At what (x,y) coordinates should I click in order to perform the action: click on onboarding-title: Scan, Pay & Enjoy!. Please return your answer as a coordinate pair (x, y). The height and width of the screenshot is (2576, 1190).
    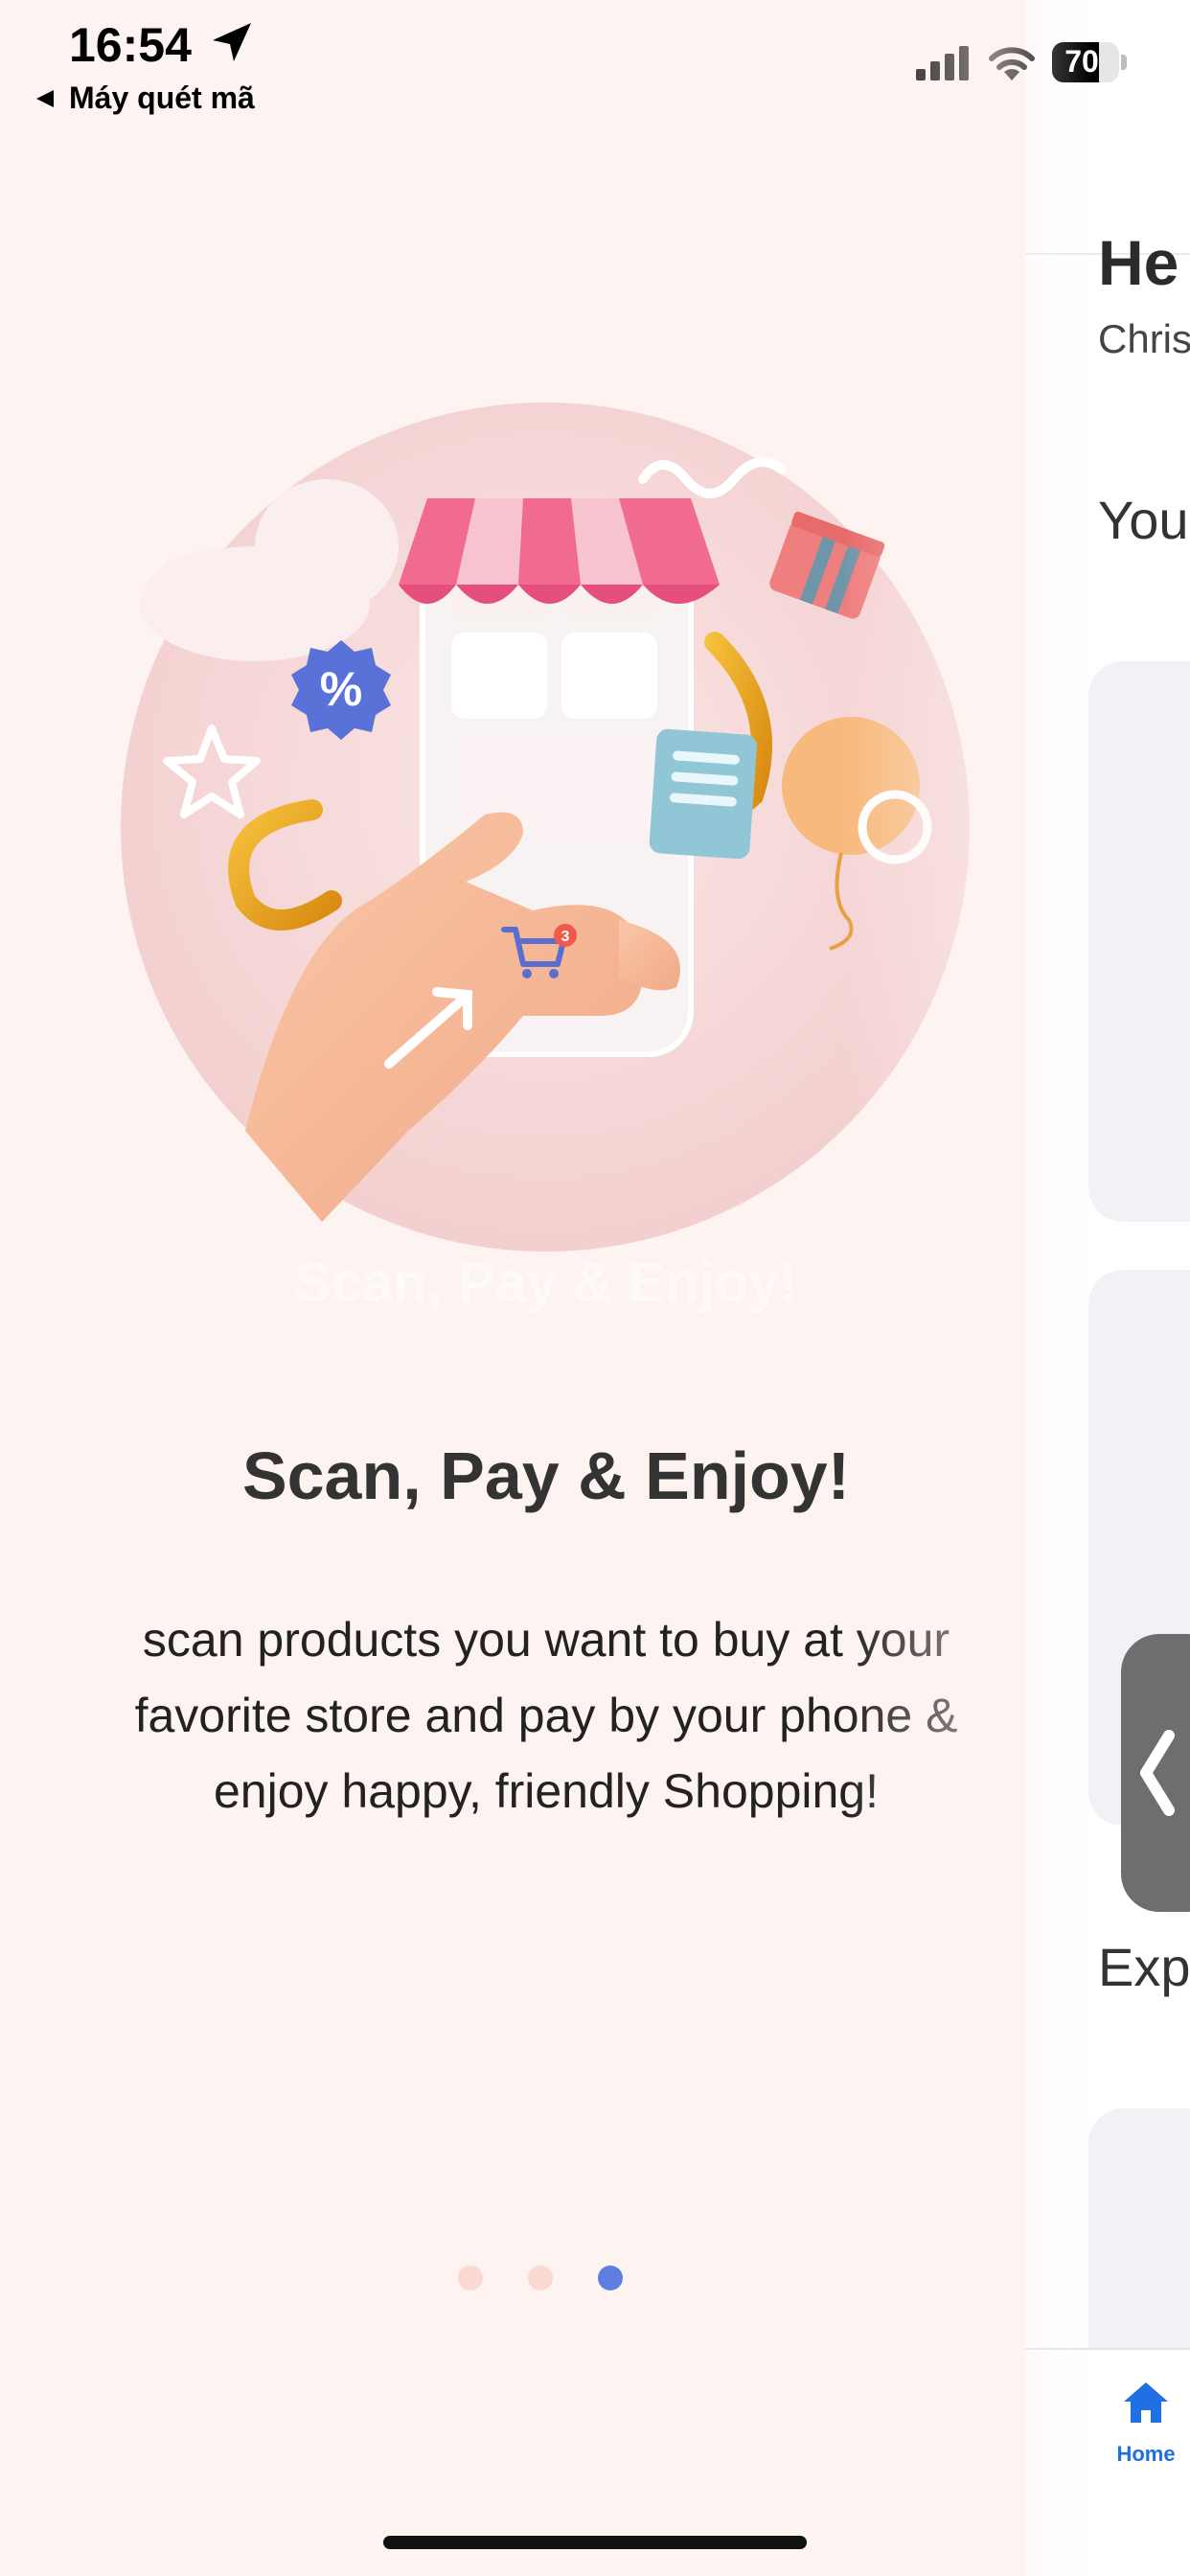
    Looking at the image, I should click on (546, 1475).